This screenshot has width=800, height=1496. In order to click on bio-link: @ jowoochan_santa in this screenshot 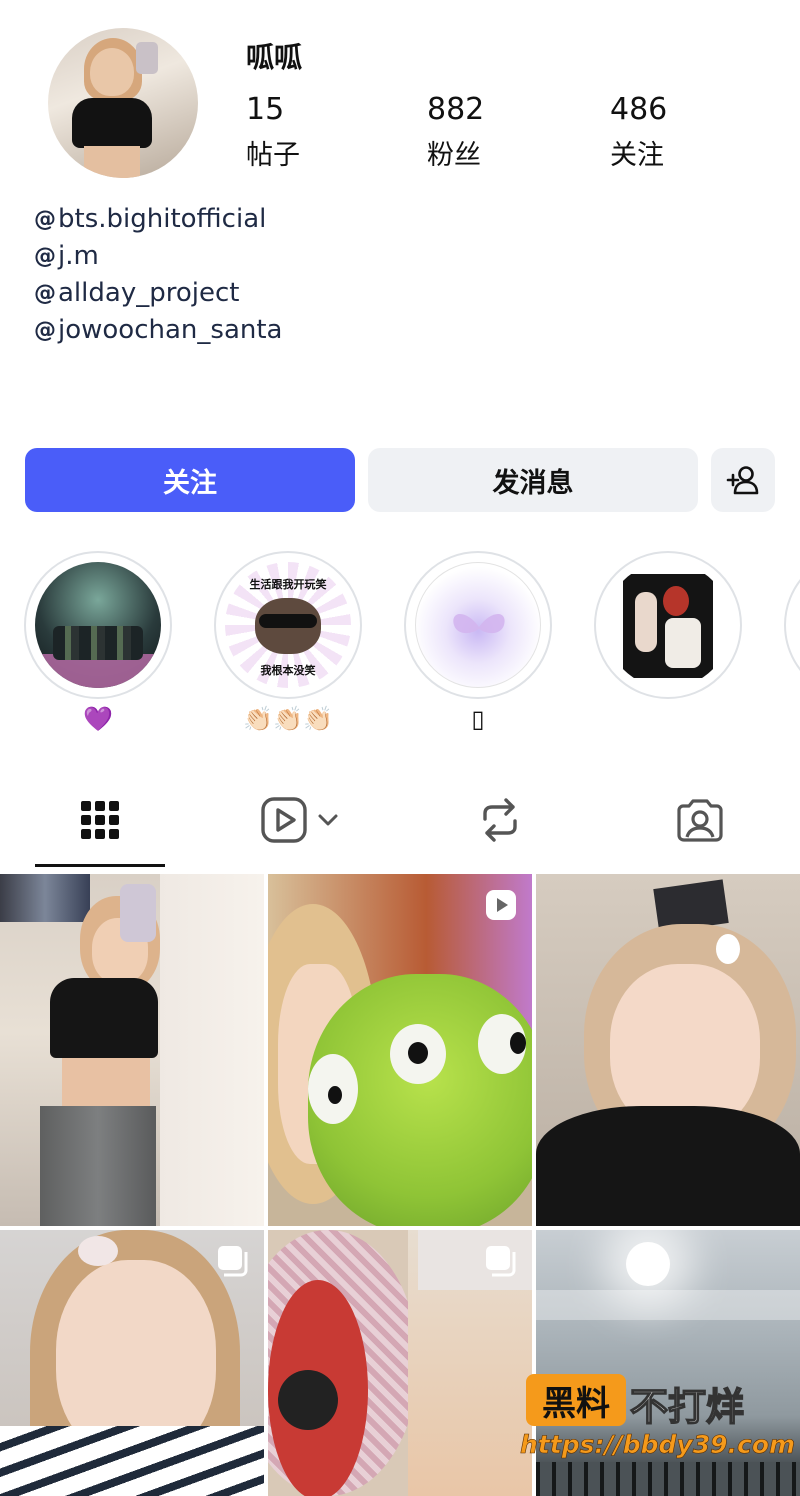, I will do `click(158, 330)`.